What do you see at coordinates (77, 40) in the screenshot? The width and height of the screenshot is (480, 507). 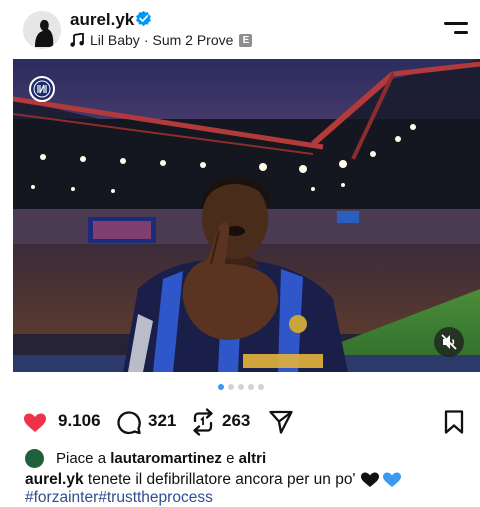 I see `music-note-icon` at bounding box center [77, 40].